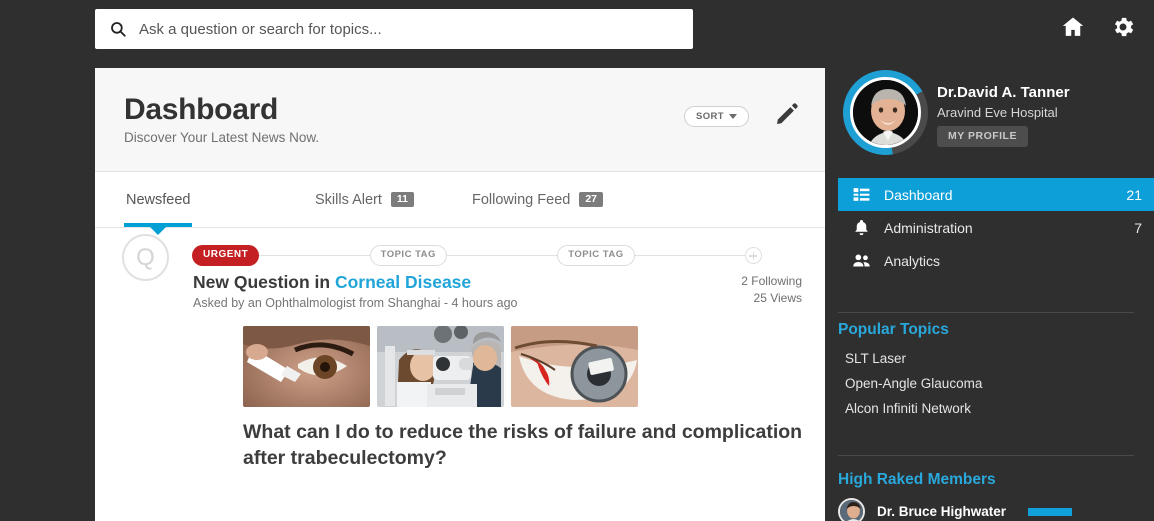 The image size is (1154, 521). I want to click on tab-newsfeed-label: Newsfeed, so click(158, 199).